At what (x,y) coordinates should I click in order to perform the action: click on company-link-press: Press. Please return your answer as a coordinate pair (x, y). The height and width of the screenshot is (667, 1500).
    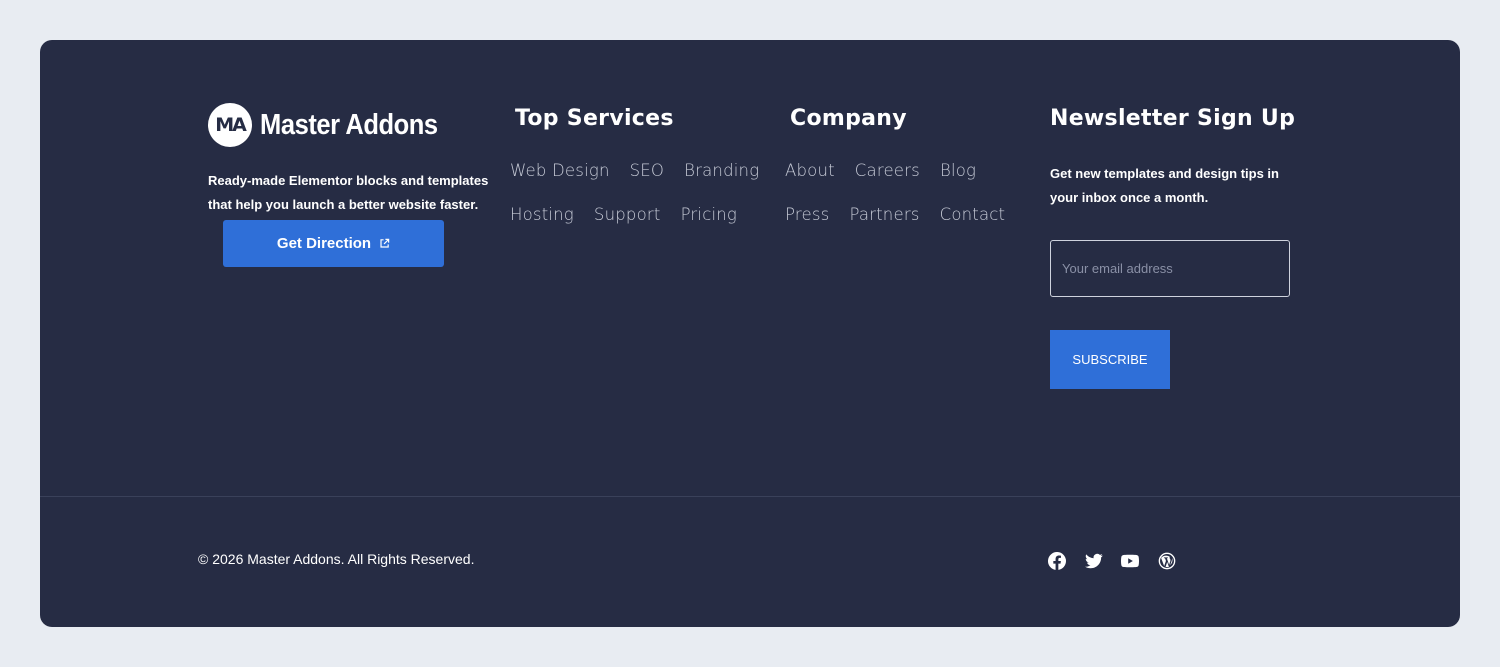
    Looking at the image, I should click on (807, 214).